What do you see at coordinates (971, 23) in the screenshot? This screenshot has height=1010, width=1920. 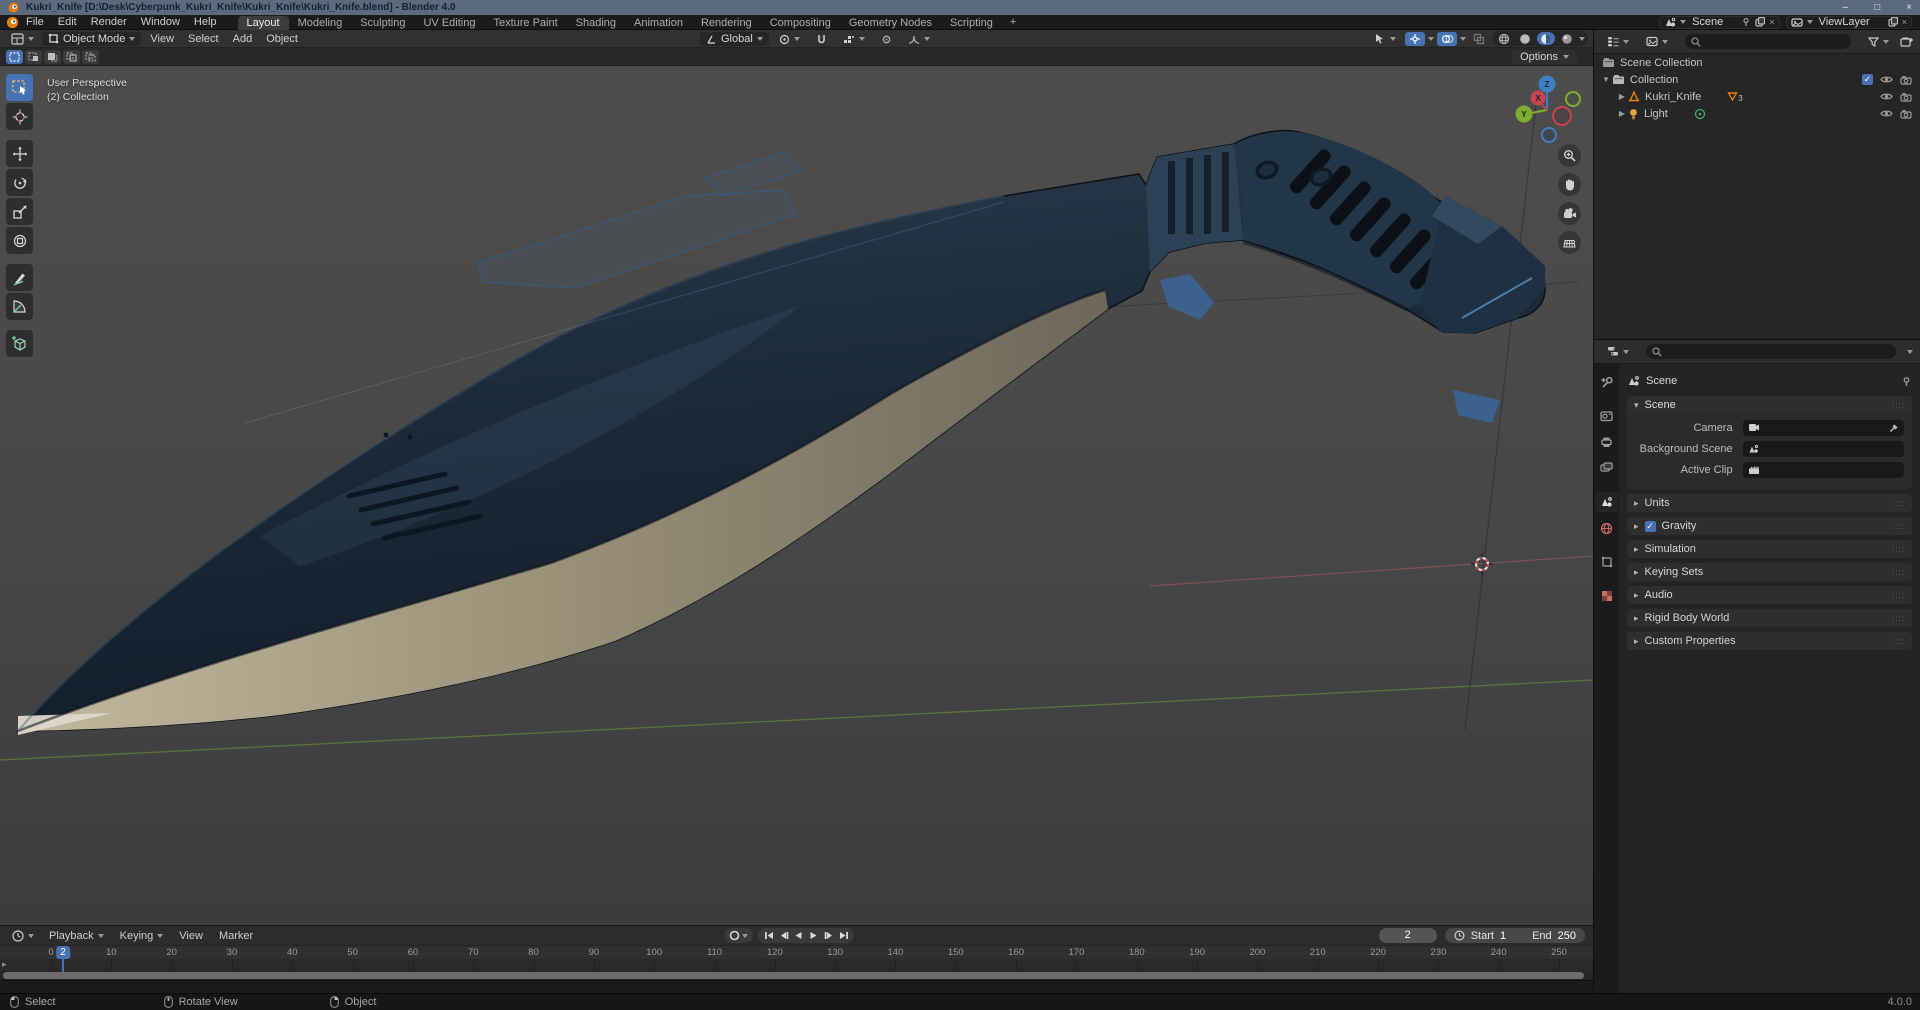 I see `tab-scripting: Scripting` at bounding box center [971, 23].